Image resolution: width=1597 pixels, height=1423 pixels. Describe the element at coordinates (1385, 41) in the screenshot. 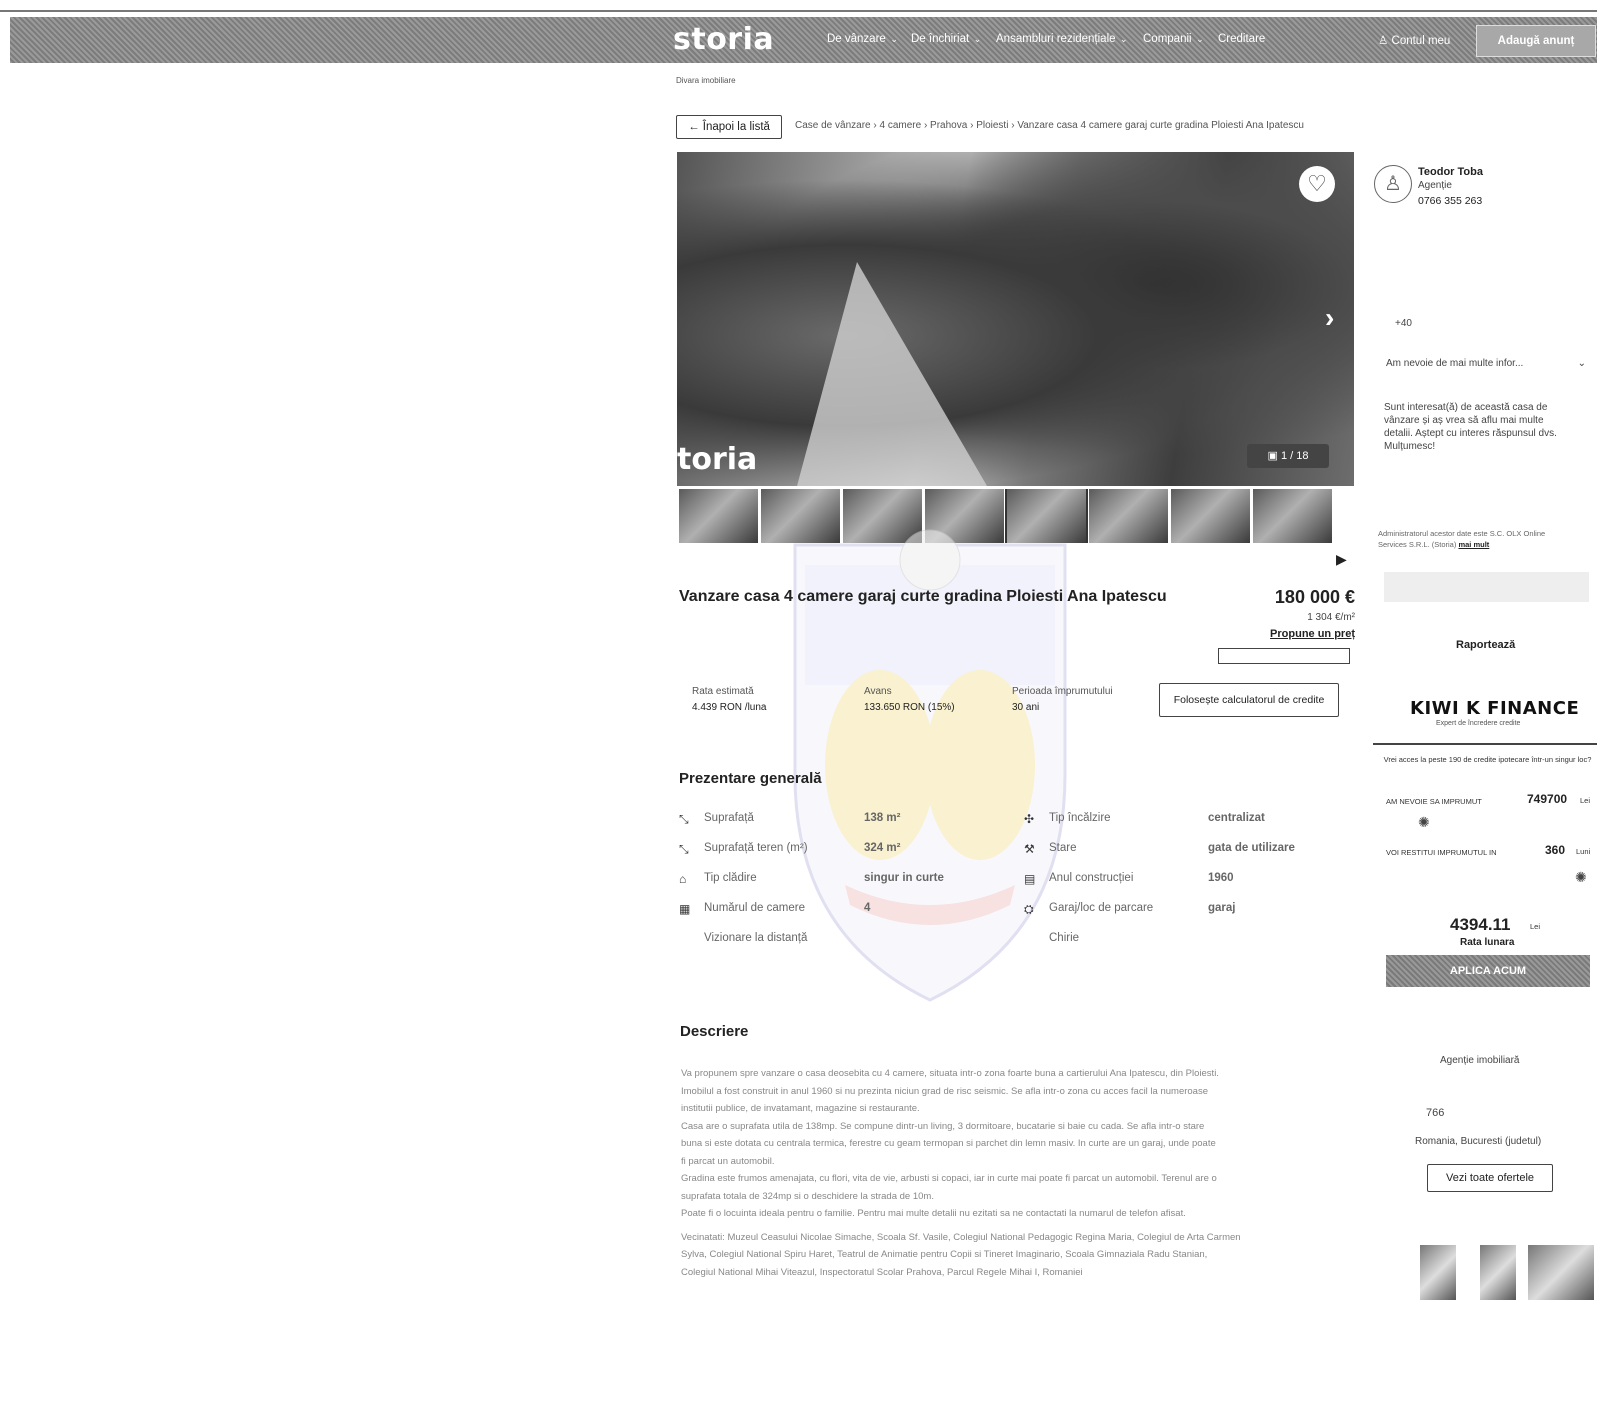

I see `user-icon: ♙` at that location.